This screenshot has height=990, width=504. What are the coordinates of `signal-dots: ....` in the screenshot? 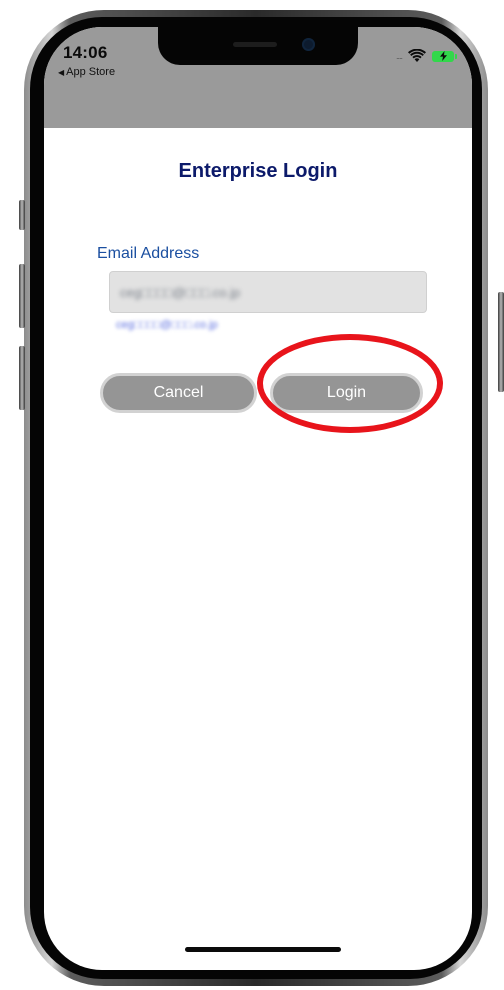 It's located at (399, 56).